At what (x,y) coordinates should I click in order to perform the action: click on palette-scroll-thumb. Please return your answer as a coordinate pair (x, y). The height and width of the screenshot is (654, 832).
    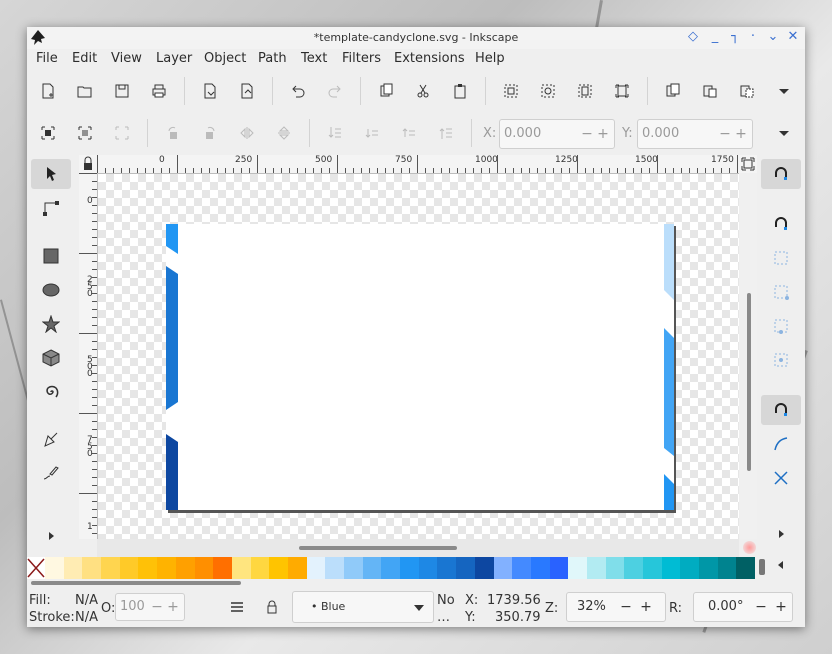
    Looking at the image, I should click on (762, 567).